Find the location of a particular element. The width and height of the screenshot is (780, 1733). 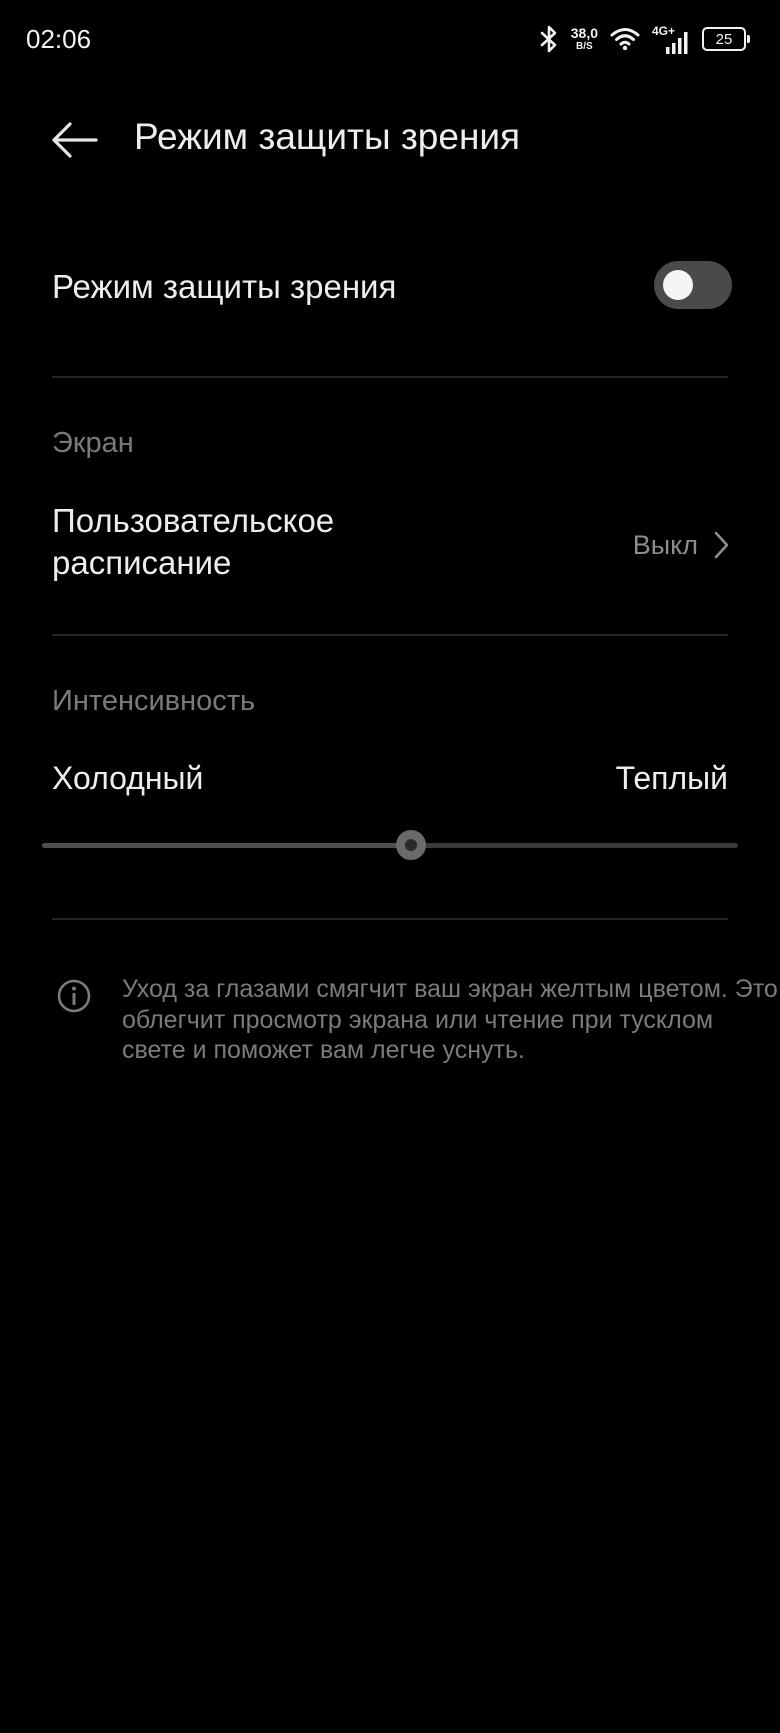

intensity-labels: Холодный Теплый is located at coordinates (390, 780).